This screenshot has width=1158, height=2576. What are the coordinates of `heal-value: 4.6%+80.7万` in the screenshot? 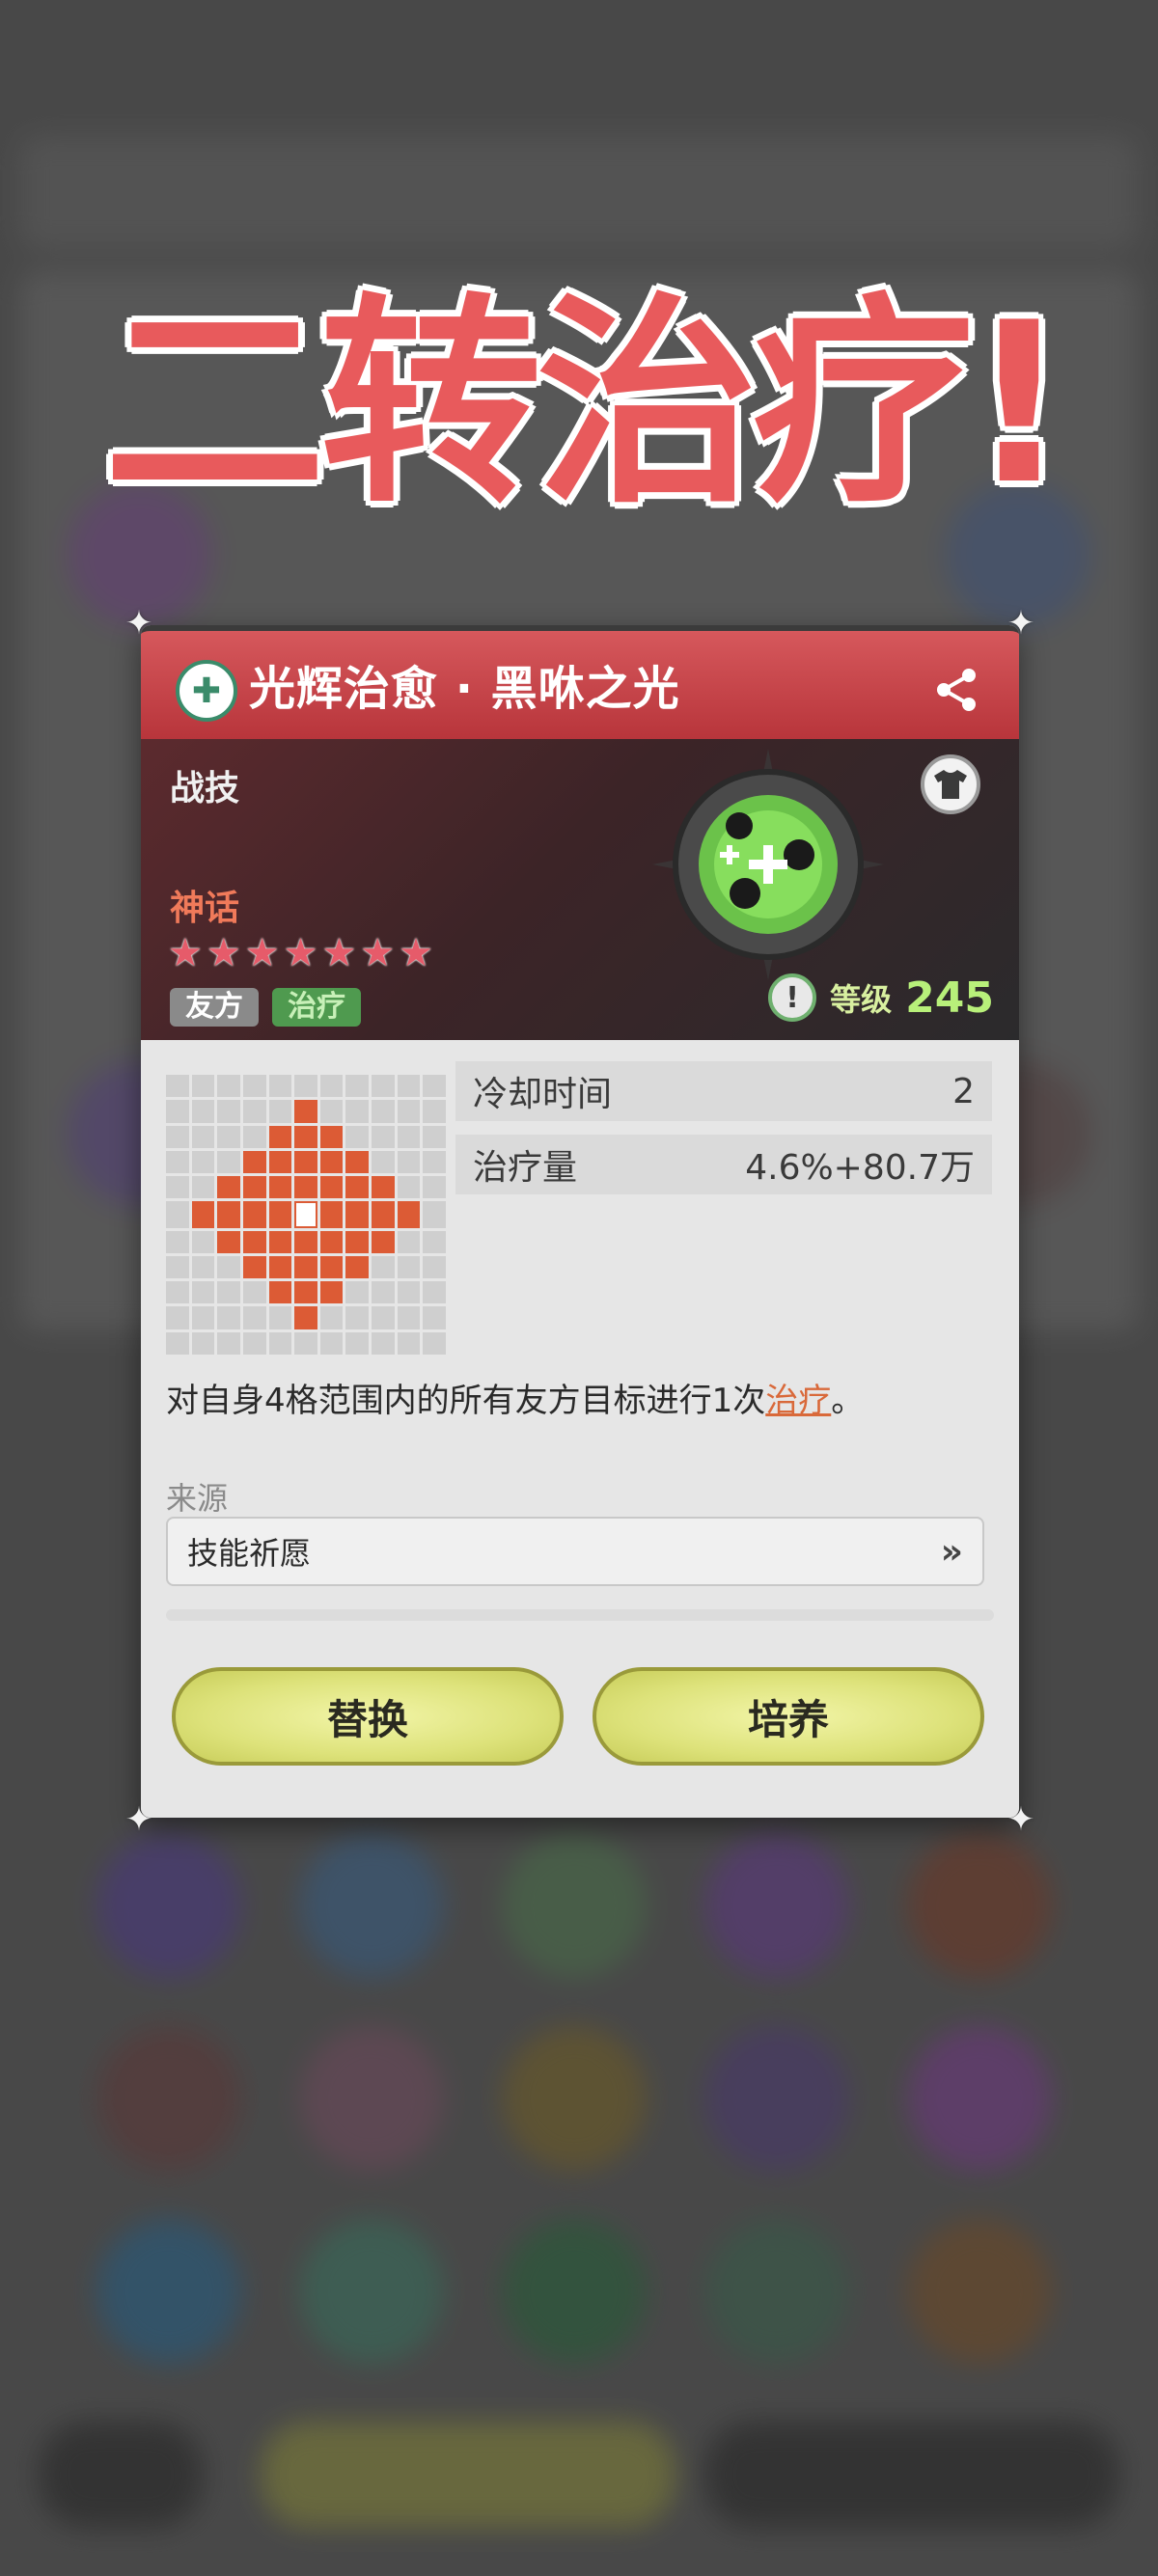 It's located at (860, 1168).